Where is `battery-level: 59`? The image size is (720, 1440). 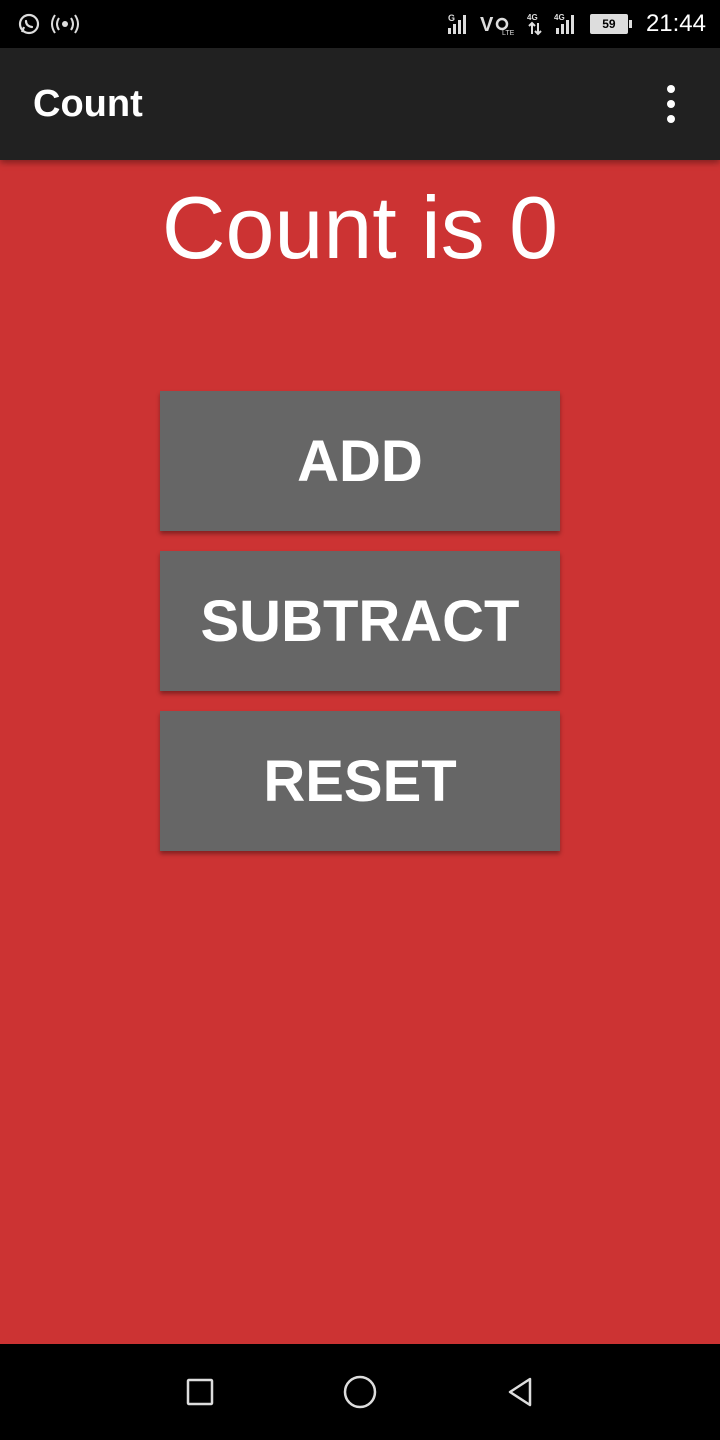
battery-level: 59 is located at coordinates (608, 24).